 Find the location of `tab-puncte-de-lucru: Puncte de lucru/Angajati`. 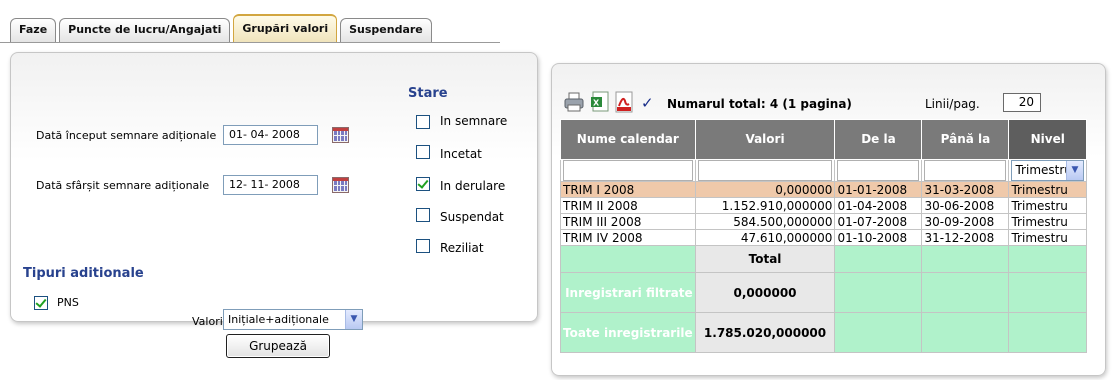

tab-puncte-de-lucru: Puncte de lucru/Angajati is located at coordinates (145, 30).